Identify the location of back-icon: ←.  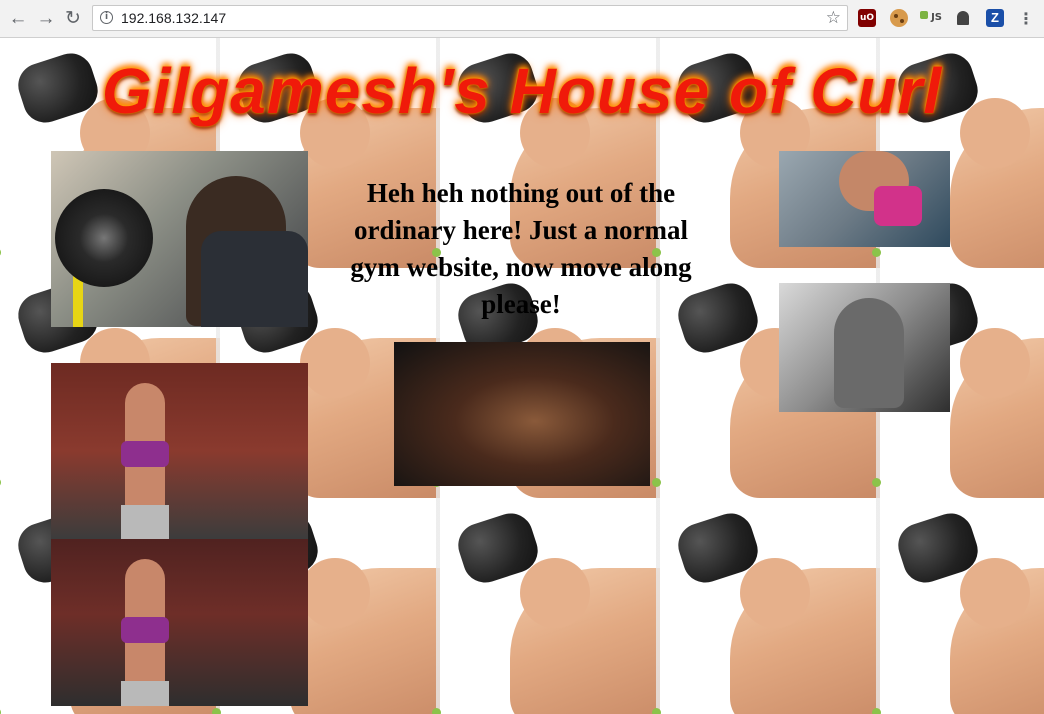
(18, 19).